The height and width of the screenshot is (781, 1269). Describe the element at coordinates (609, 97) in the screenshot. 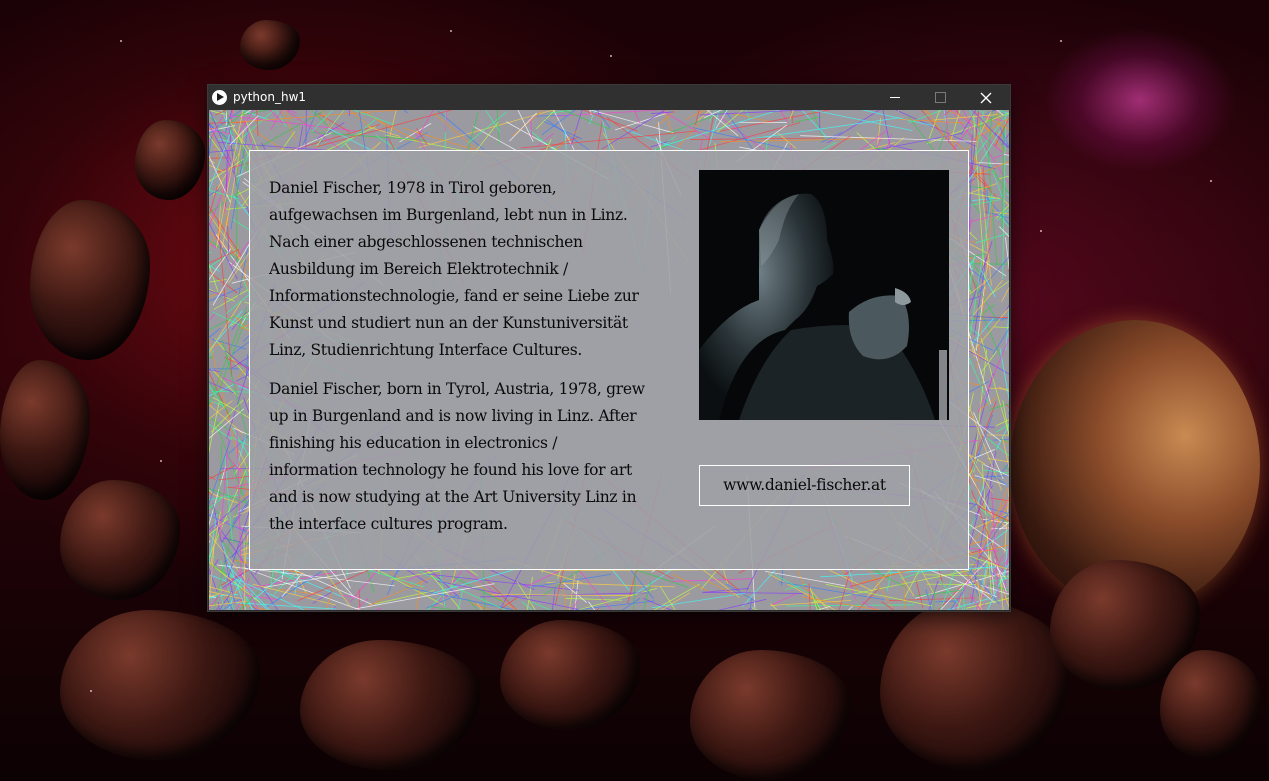

I see `title-bar: python_hw1` at that location.